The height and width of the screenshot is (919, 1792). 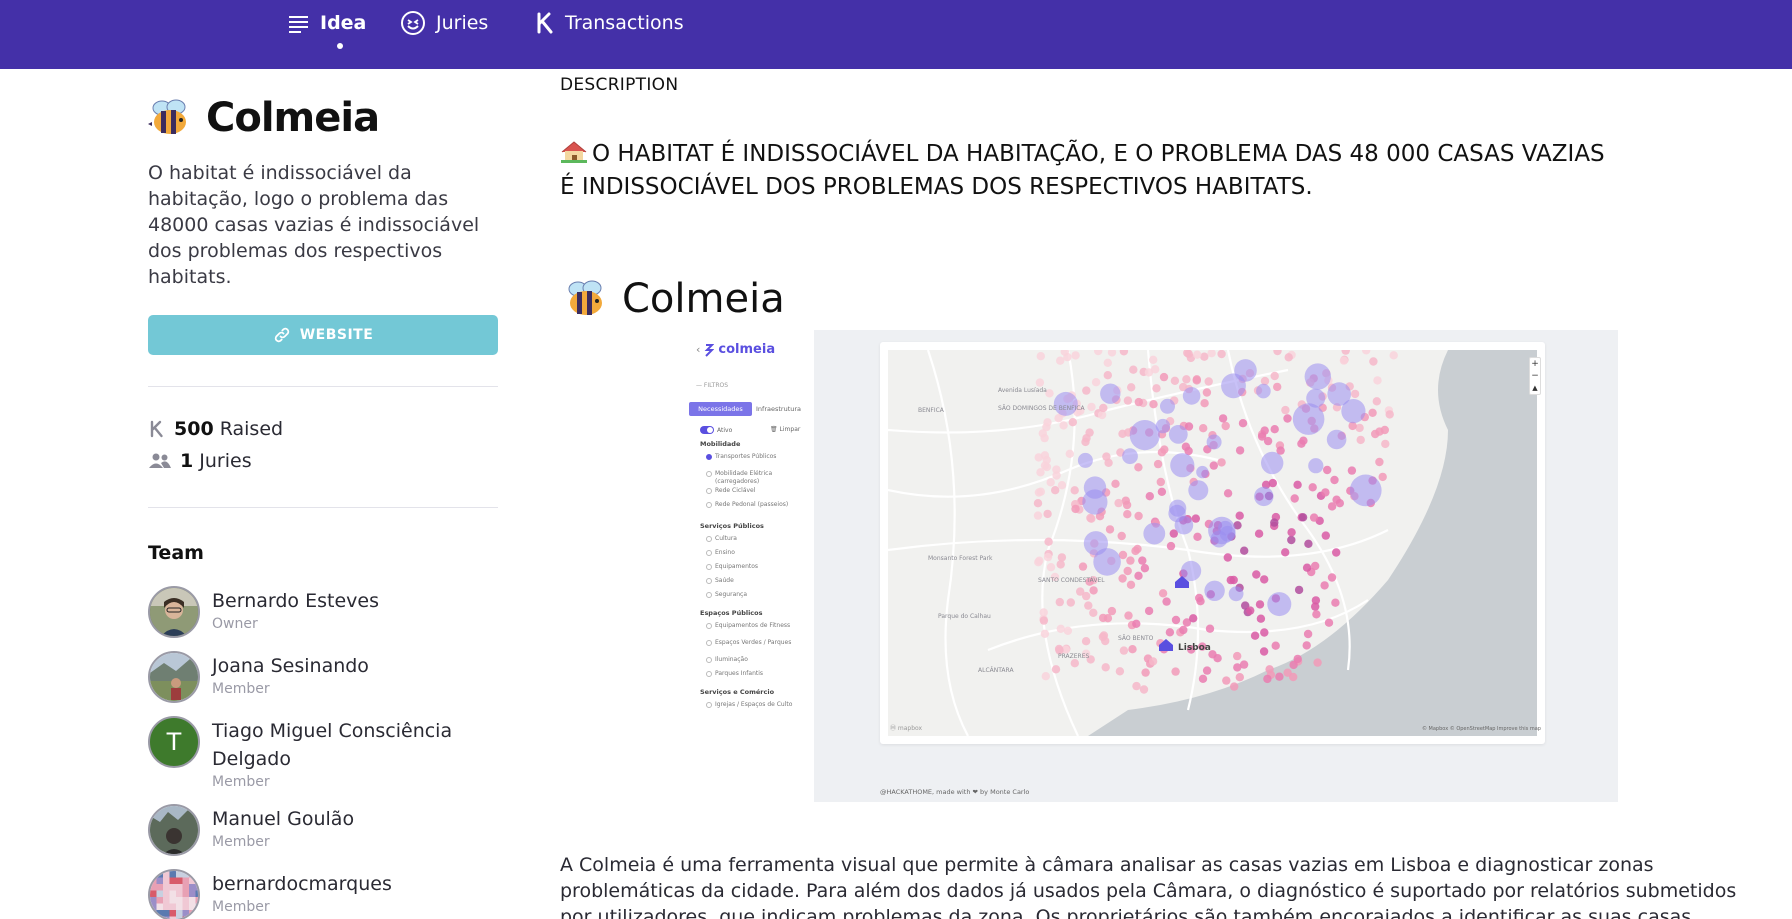 I want to click on active-tab-indicator, so click(x=340, y=46).